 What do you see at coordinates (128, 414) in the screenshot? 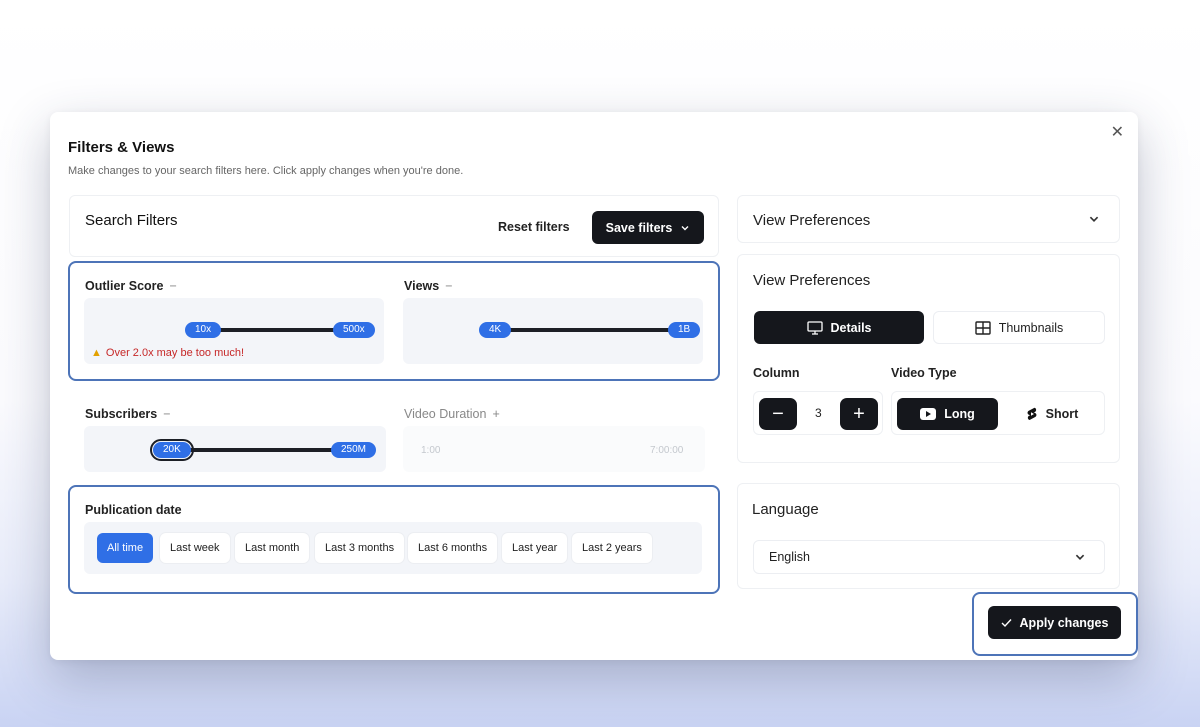
I see `subscribers-label: Subscribers −` at bounding box center [128, 414].